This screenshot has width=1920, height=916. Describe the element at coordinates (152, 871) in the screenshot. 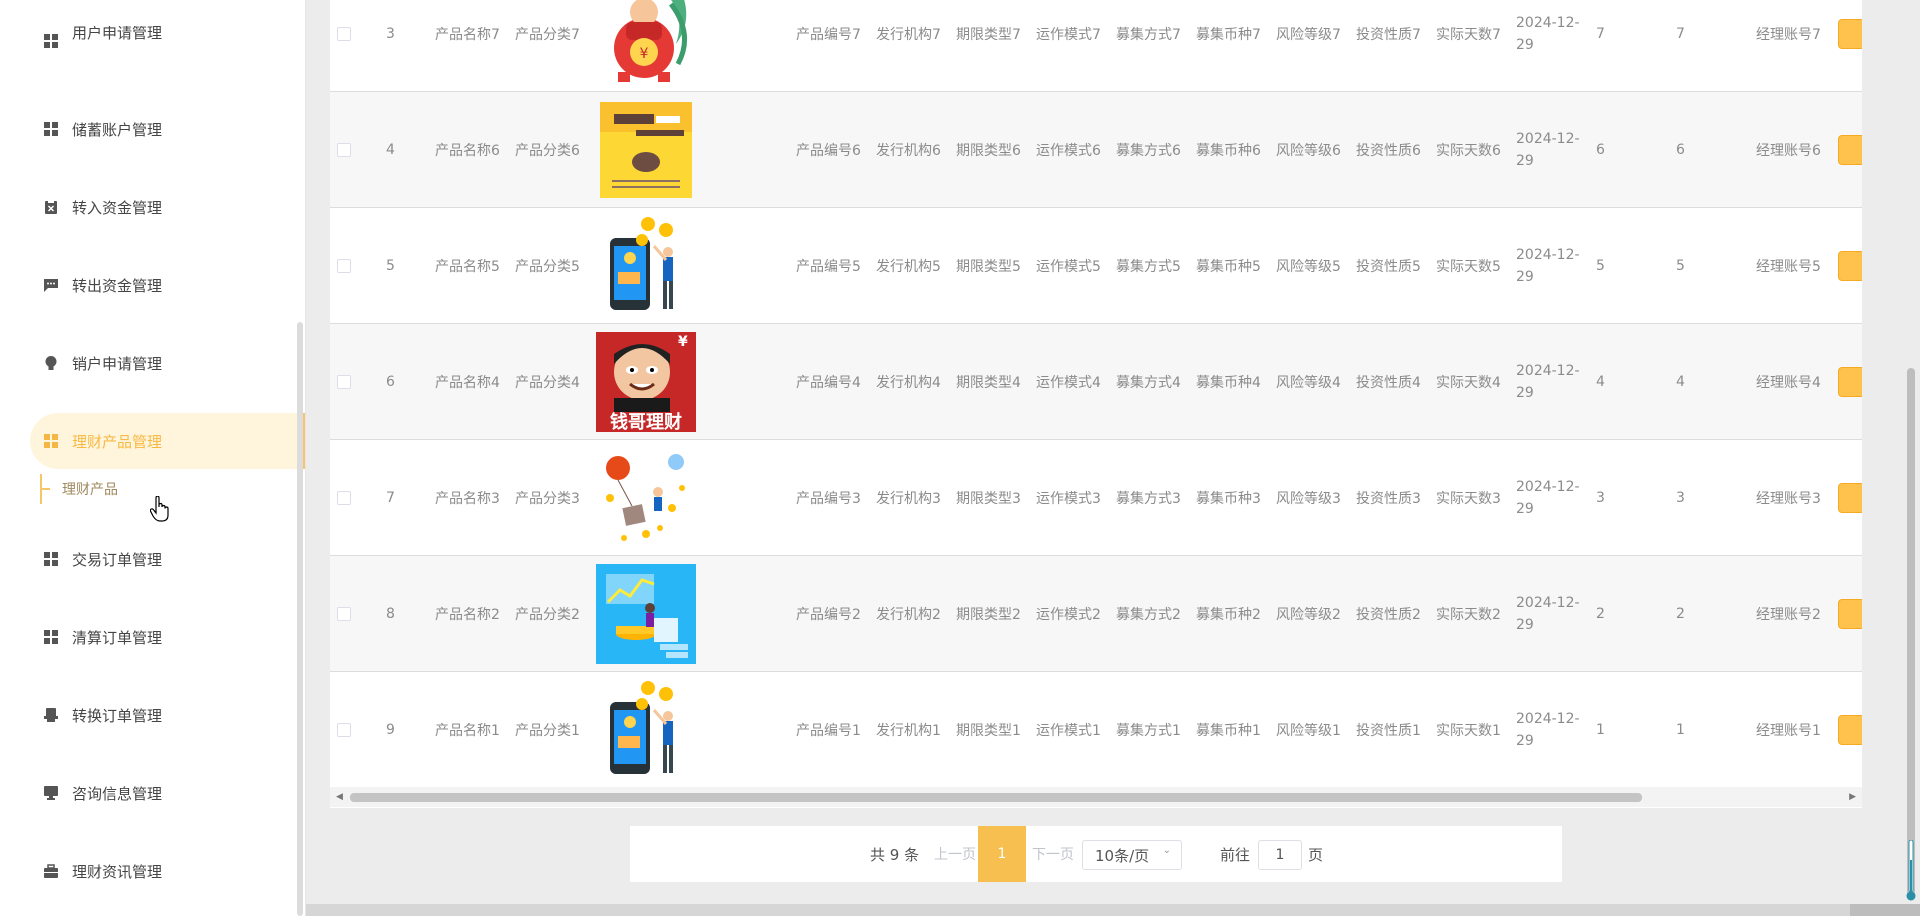

I see `sidebar-item-finance-news: 理财资讯管理` at that location.